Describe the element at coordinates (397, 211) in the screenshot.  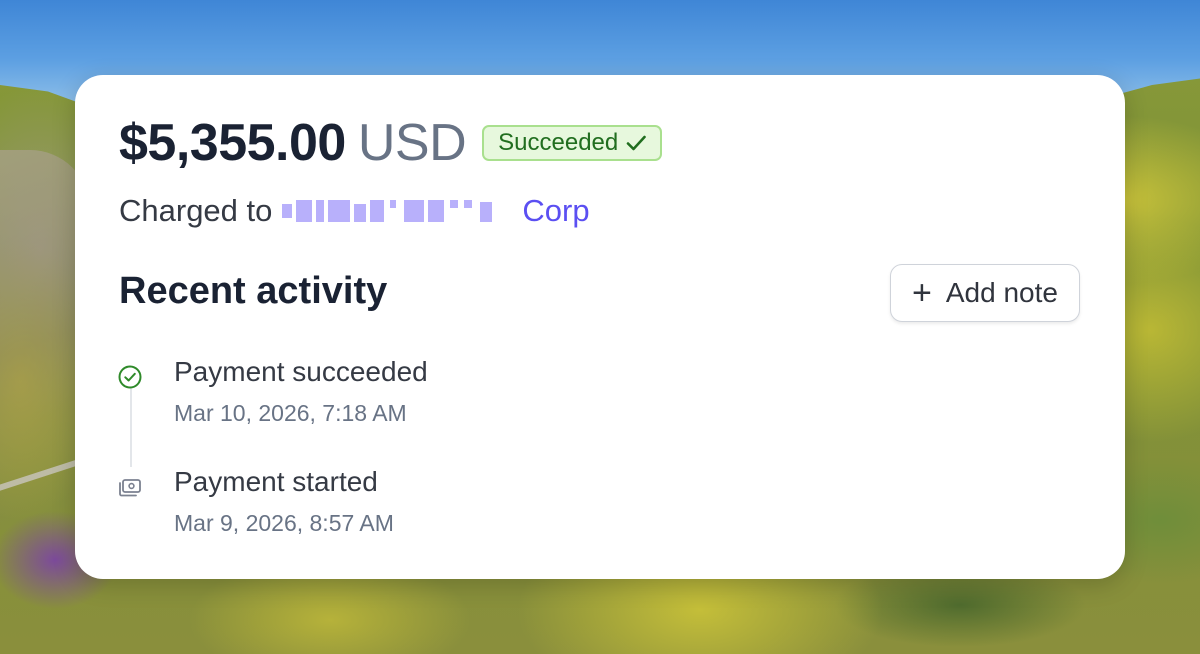
I see `redacted-customer-name` at that location.